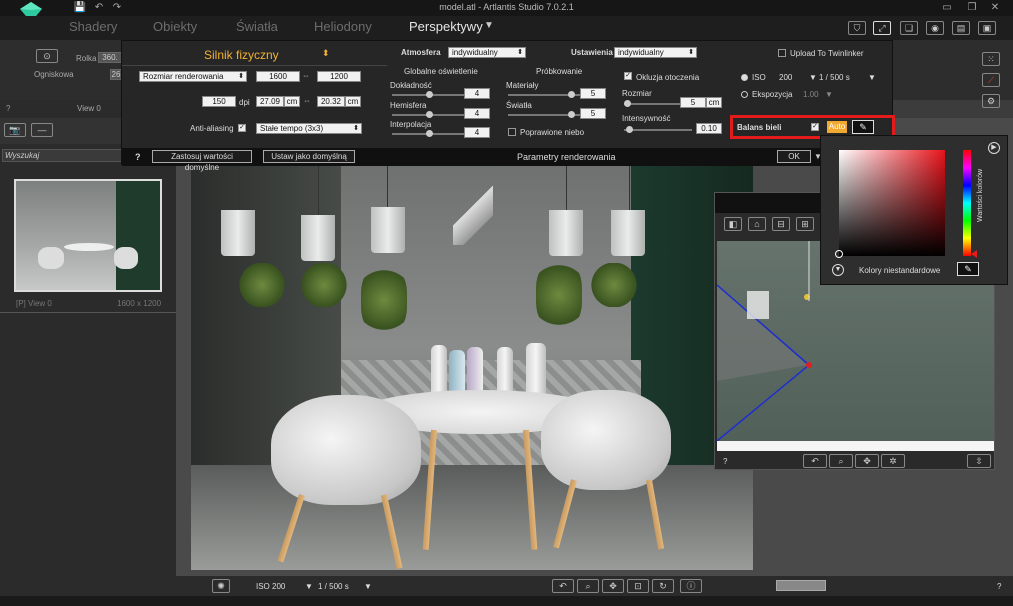 This screenshot has width=1013, height=606. What do you see at coordinates (343, 26) in the screenshot?
I see `menu-heliodony: Heliodony` at bounding box center [343, 26].